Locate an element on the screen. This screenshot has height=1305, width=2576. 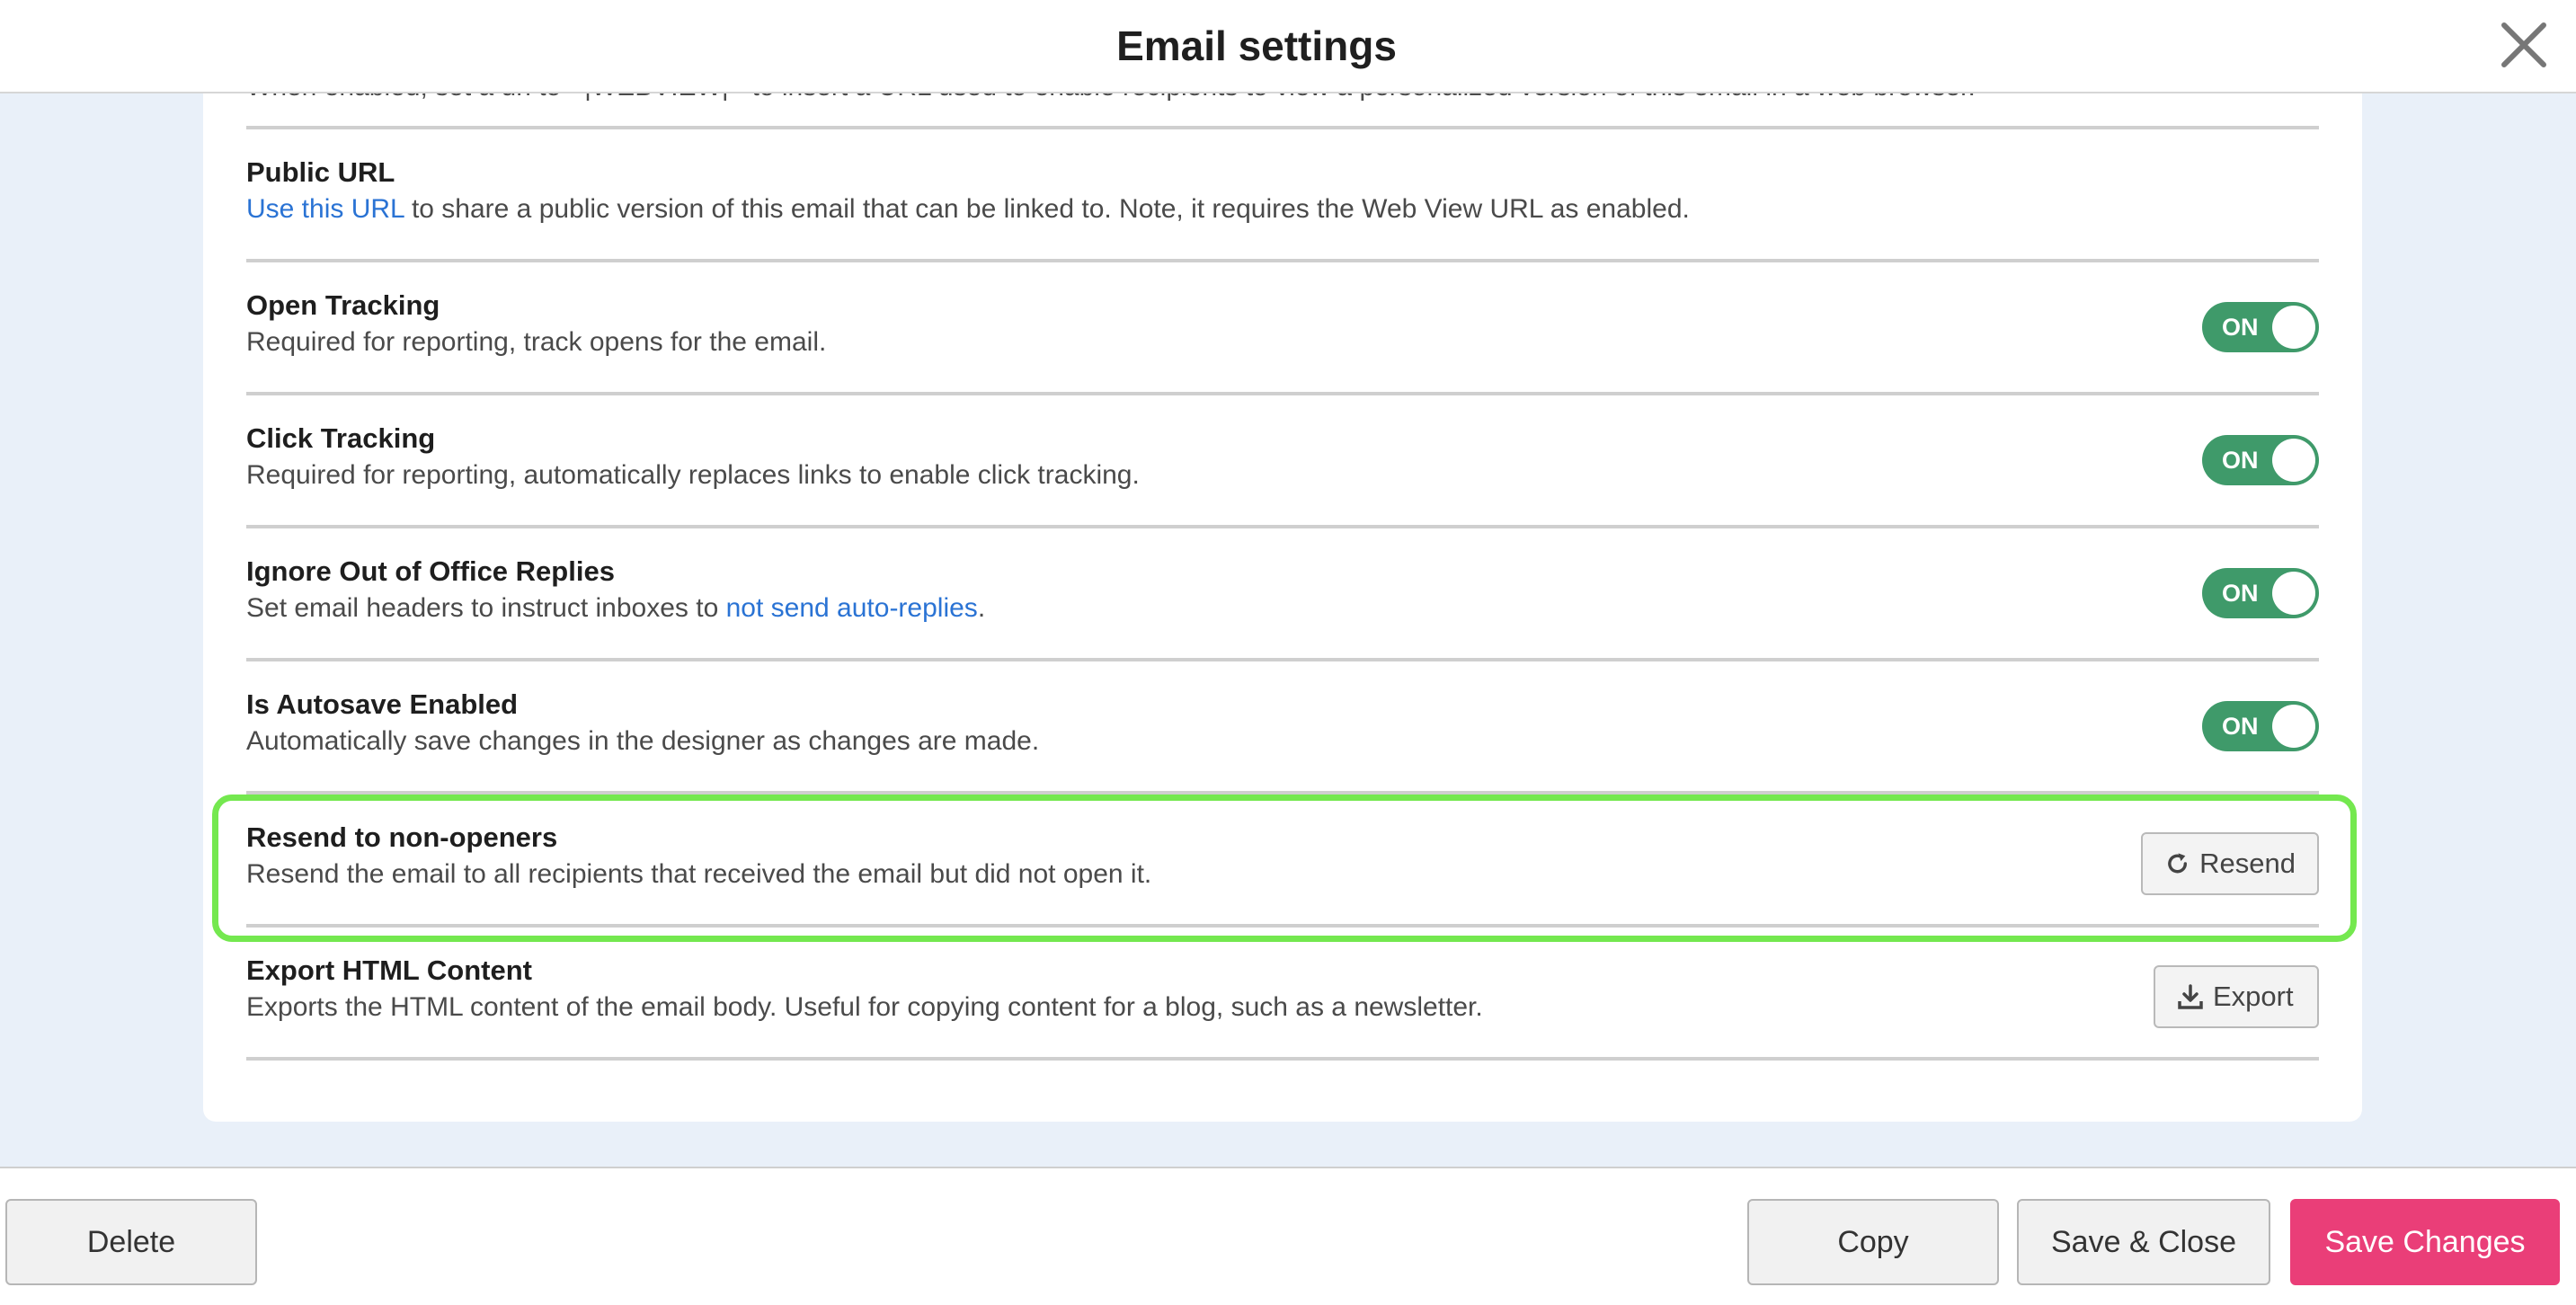
resend-label: Resend is located at coordinates (2247, 863).